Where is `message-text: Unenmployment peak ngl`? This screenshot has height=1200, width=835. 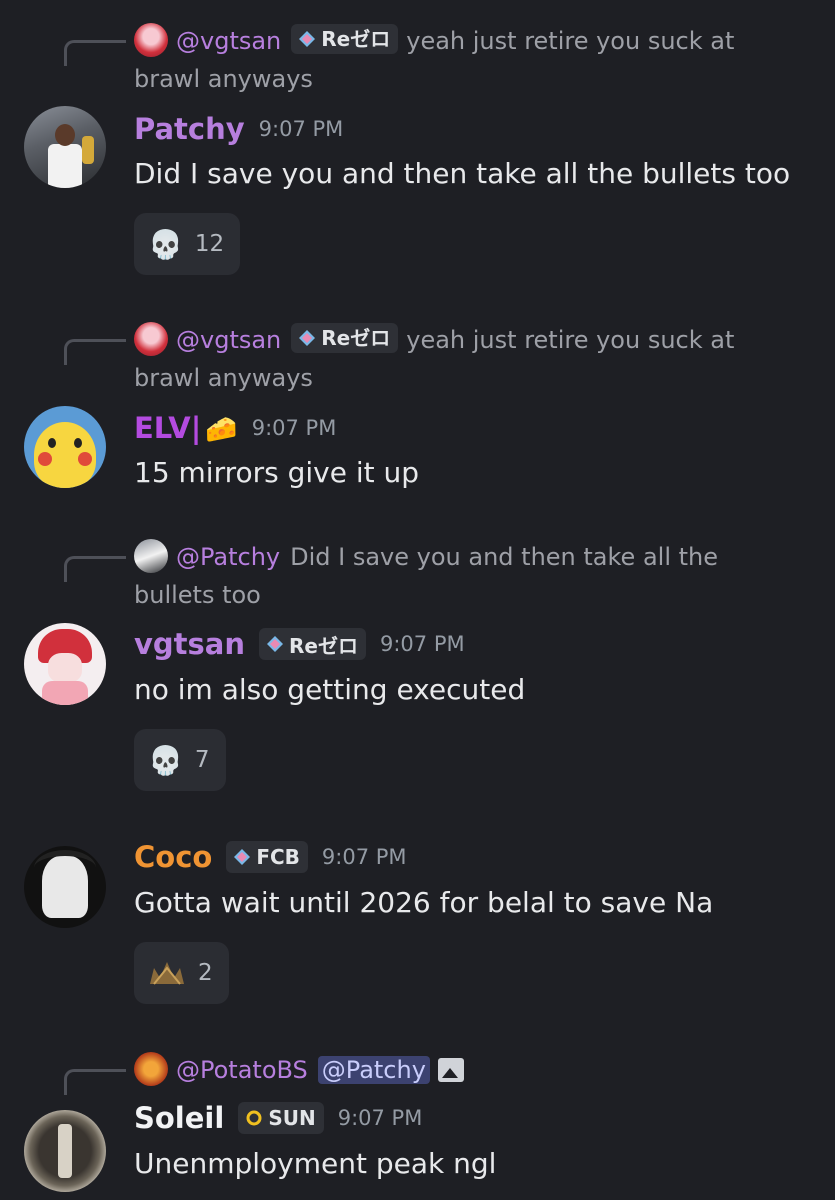 message-text: Unenmployment peak ngl is located at coordinates (315, 1163).